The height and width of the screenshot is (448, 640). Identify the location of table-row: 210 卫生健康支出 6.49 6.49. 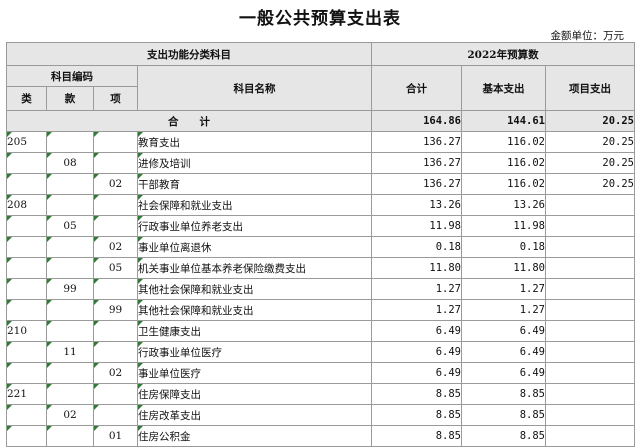
(320, 331).